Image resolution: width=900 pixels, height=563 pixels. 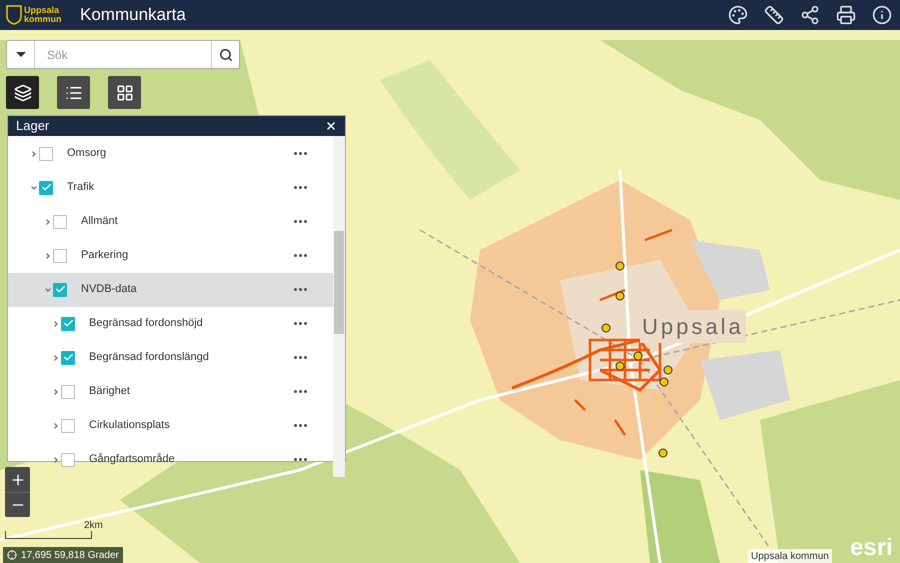 What do you see at coordinates (14, 15) in the screenshot?
I see `crest-icon` at bounding box center [14, 15].